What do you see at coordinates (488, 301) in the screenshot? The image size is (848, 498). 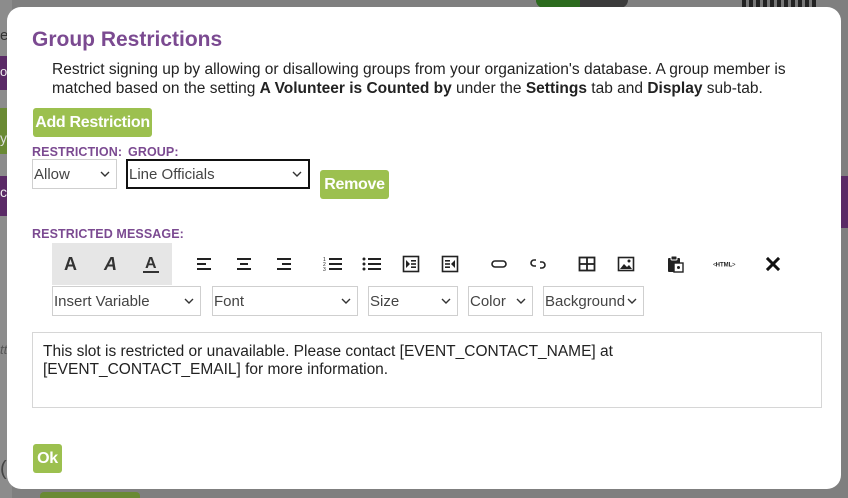 I see `color-value: Color` at bounding box center [488, 301].